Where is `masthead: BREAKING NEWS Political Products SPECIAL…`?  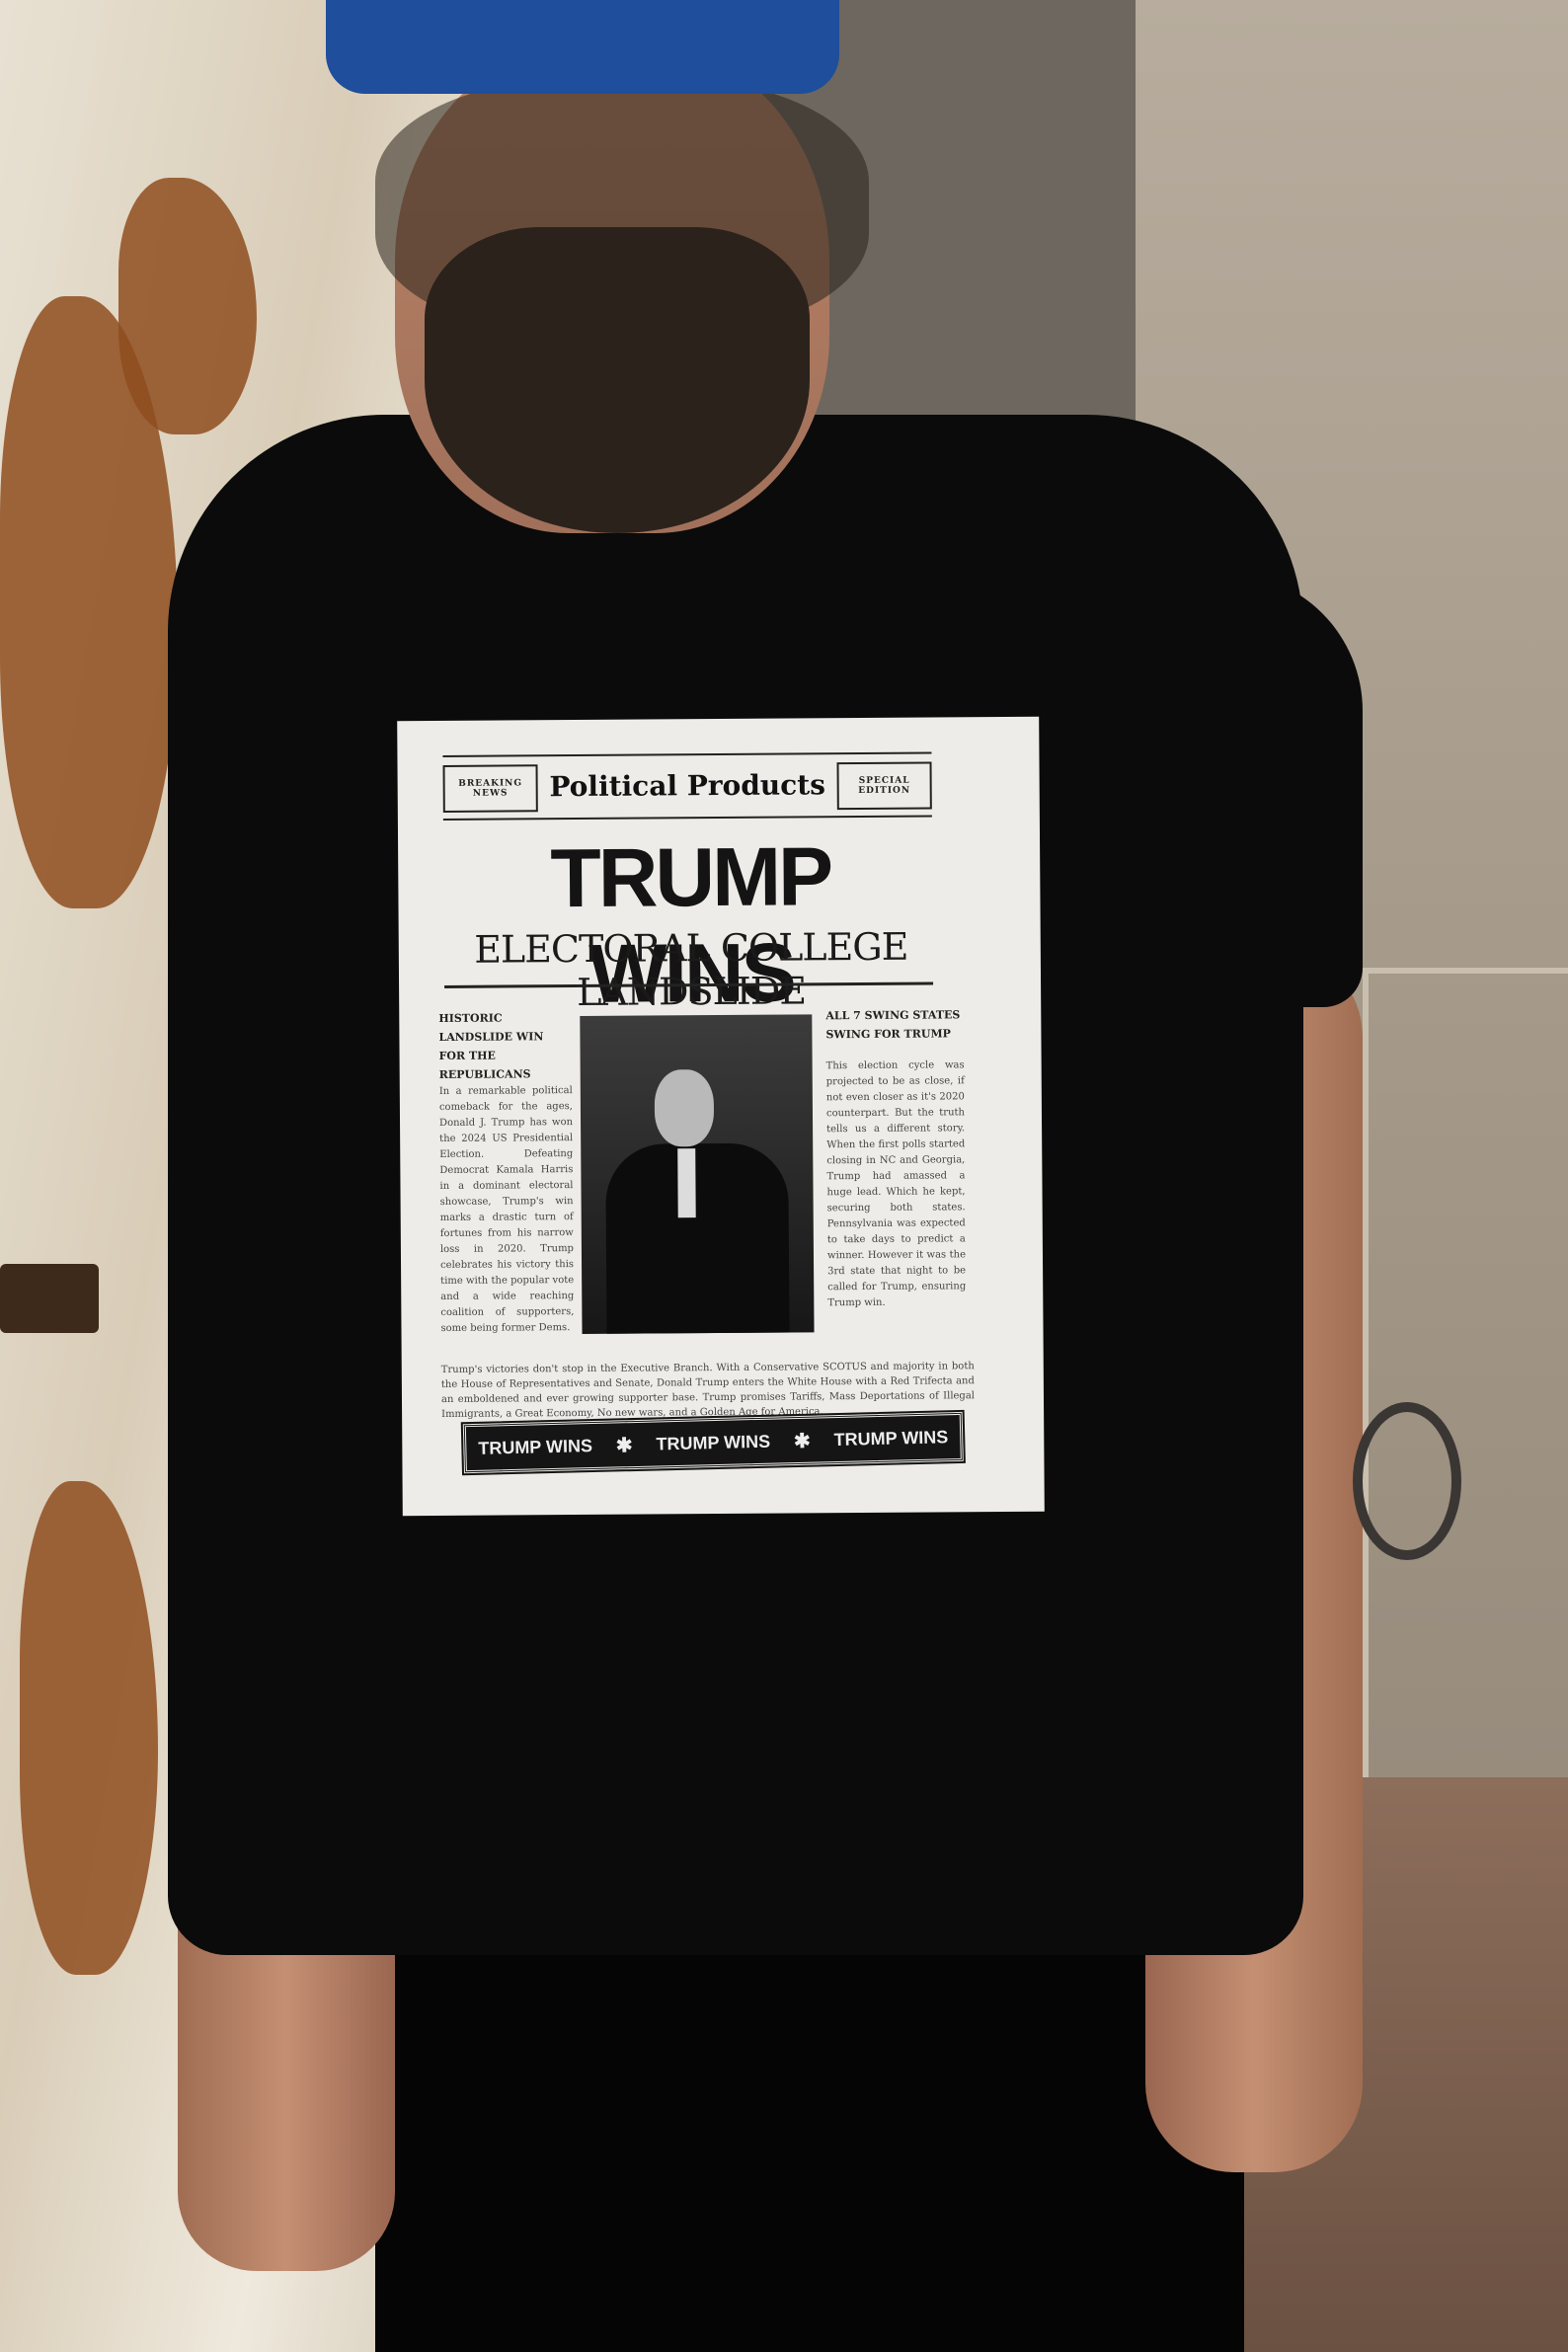 masthead: BREAKING NEWS Political Products SPECIAL… is located at coordinates (687, 786).